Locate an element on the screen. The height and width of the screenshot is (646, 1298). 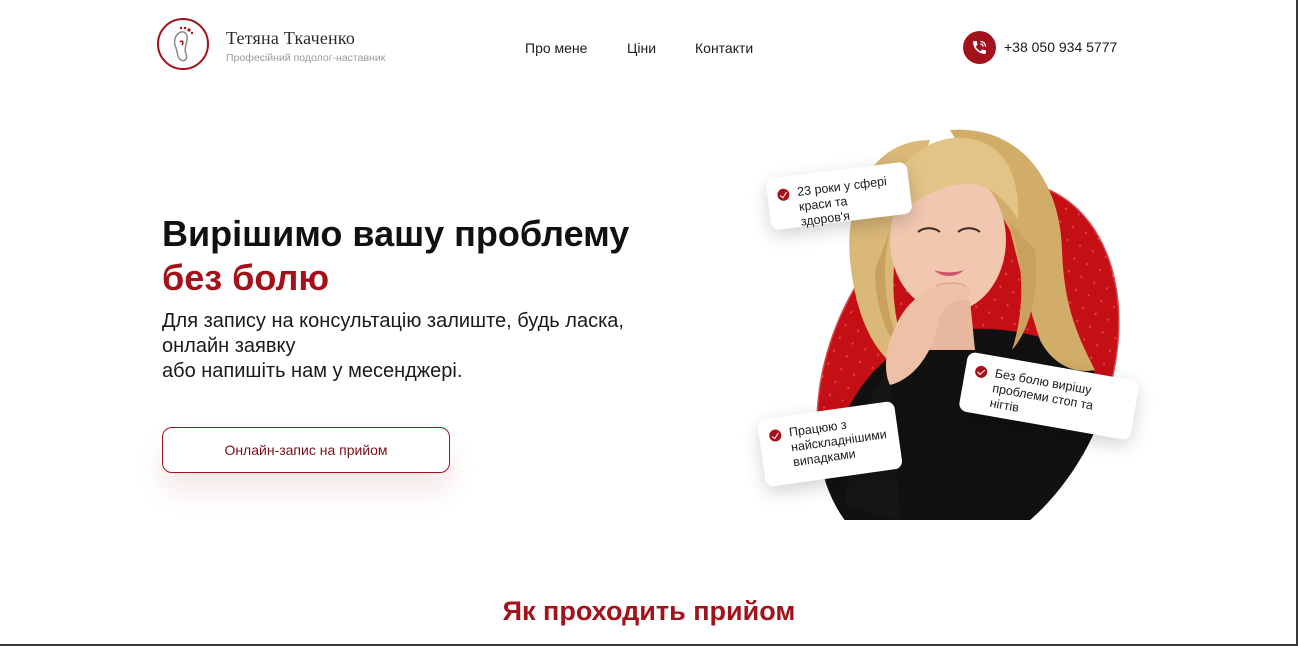
hero-title: Вирішимо вашу проблему is located at coordinates (396, 233).